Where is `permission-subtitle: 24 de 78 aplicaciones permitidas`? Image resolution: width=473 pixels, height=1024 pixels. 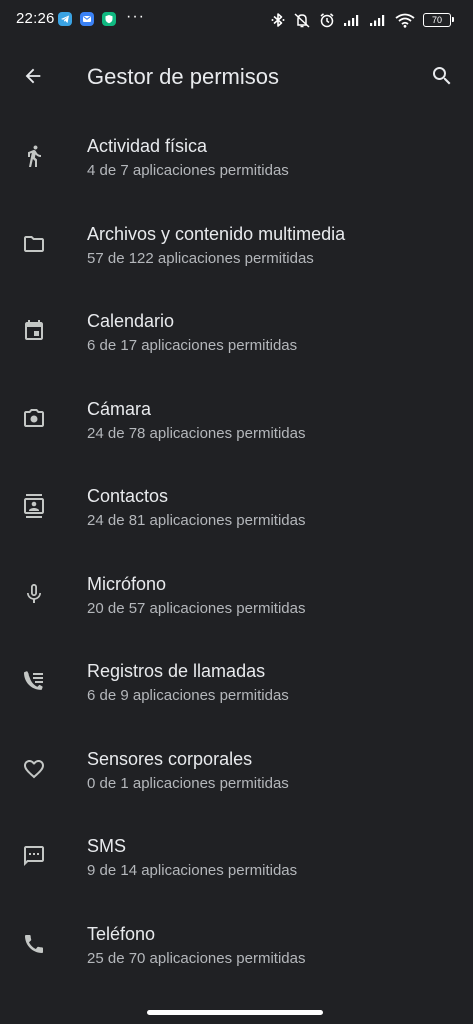
permission-subtitle: 24 de 78 aplicaciones permitidas is located at coordinates (196, 433).